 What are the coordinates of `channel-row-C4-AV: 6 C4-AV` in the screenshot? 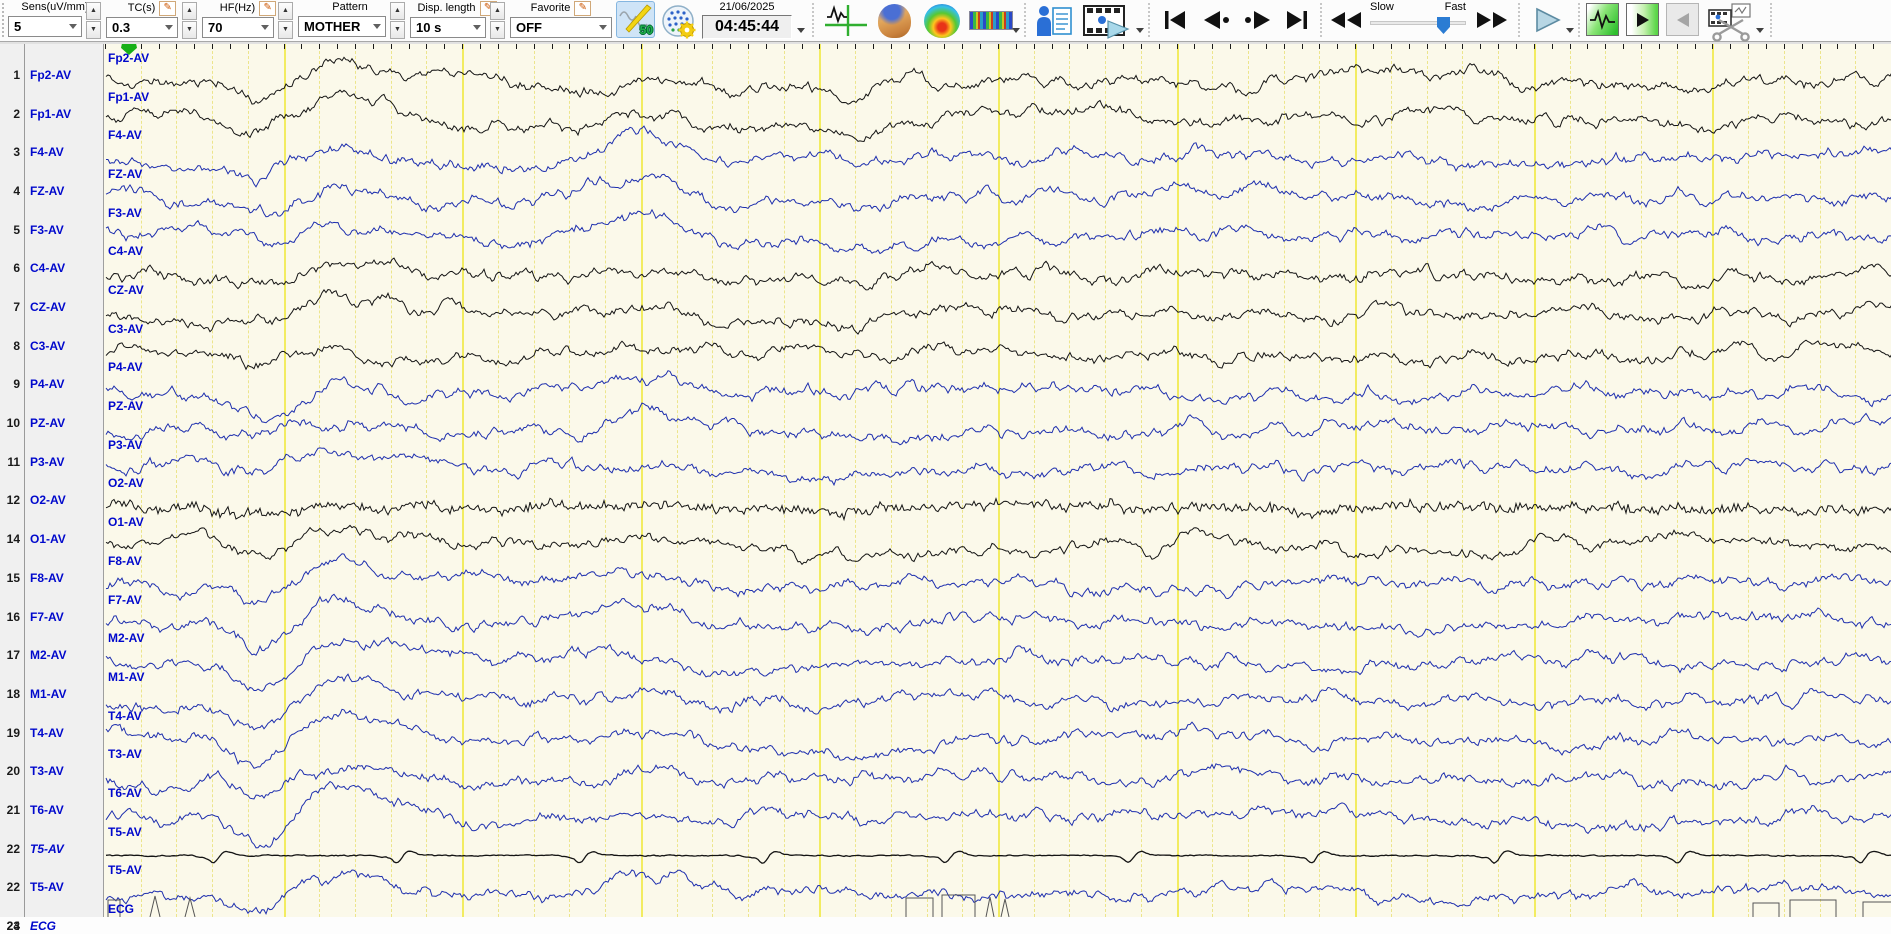 It's located at (51, 268).